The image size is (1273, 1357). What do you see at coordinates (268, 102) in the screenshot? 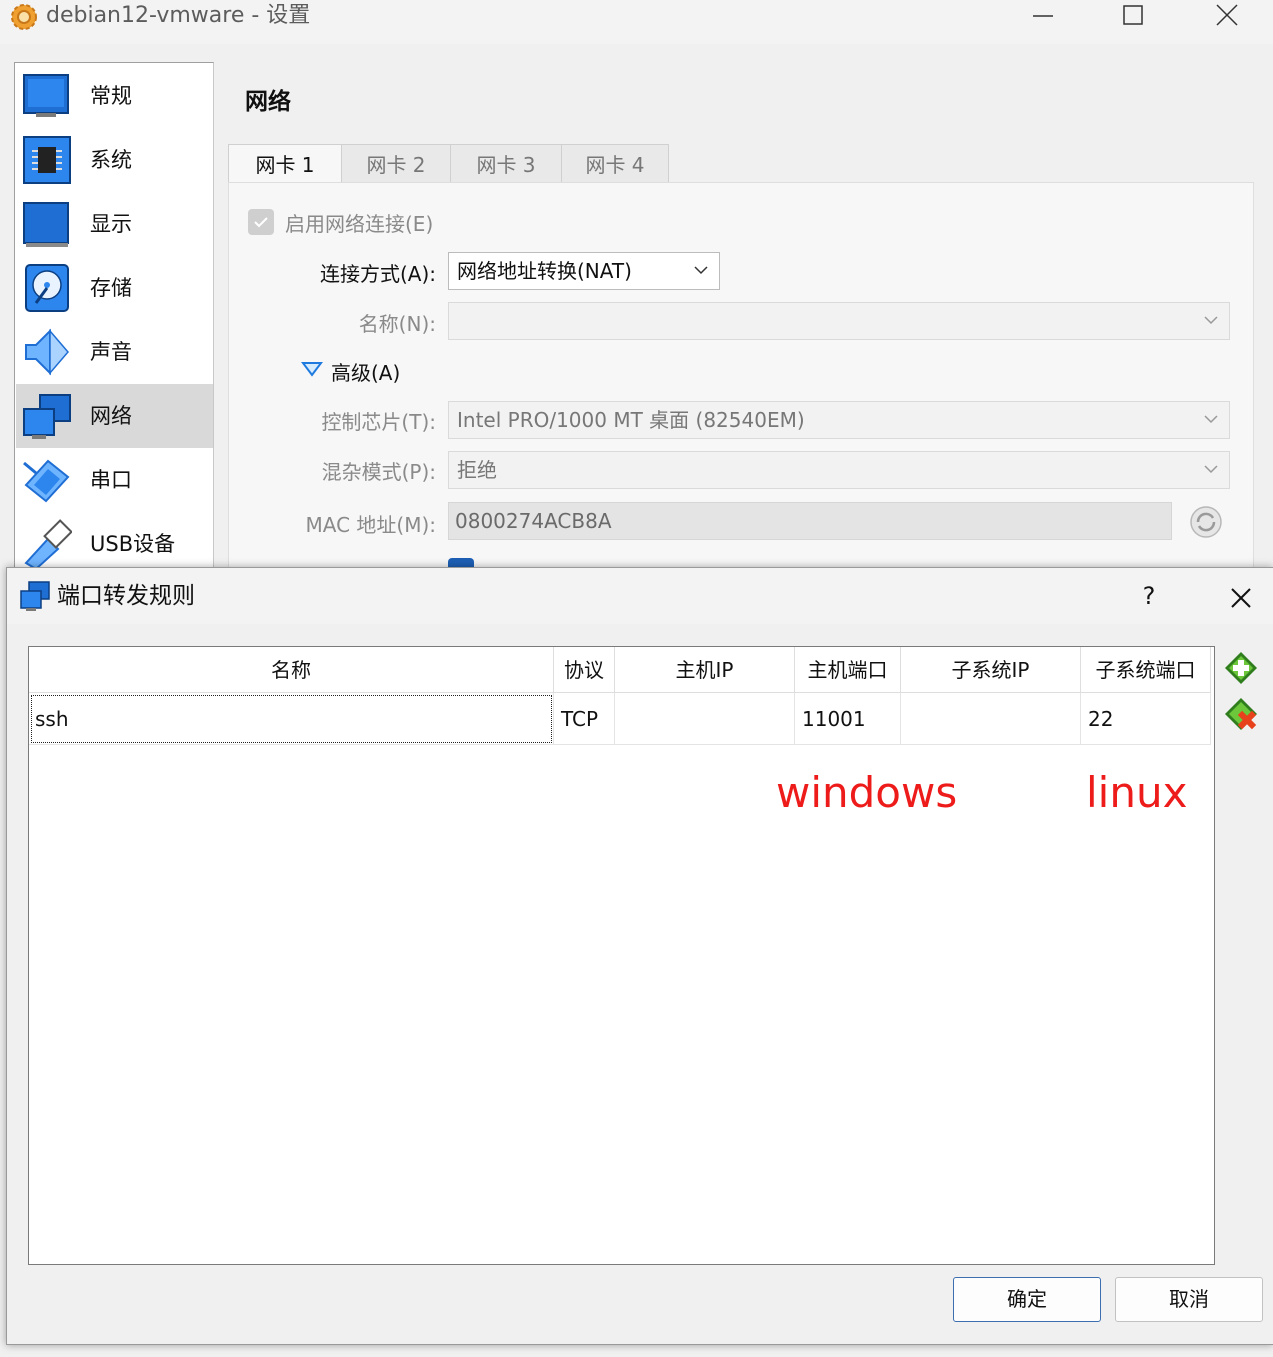
I see `section-title: 网络` at bounding box center [268, 102].